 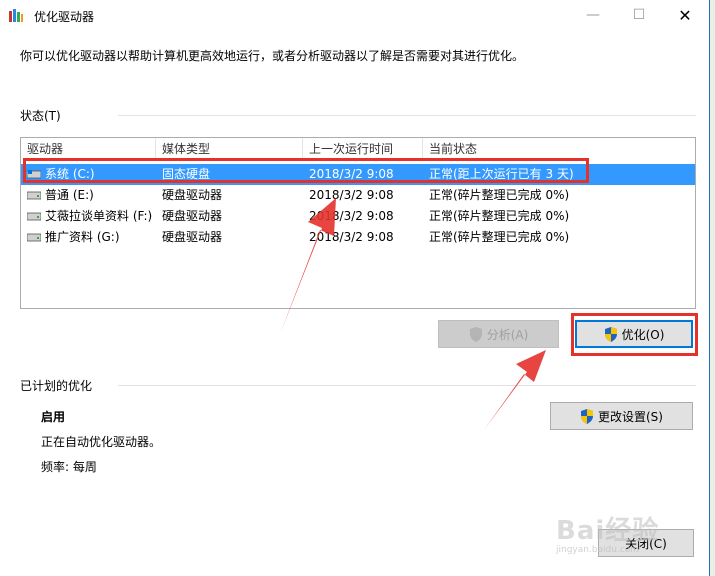 What do you see at coordinates (69, 195) in the screenshot?
I see `drive-name: 普通 (E:)` at bounding box center [69, 195].